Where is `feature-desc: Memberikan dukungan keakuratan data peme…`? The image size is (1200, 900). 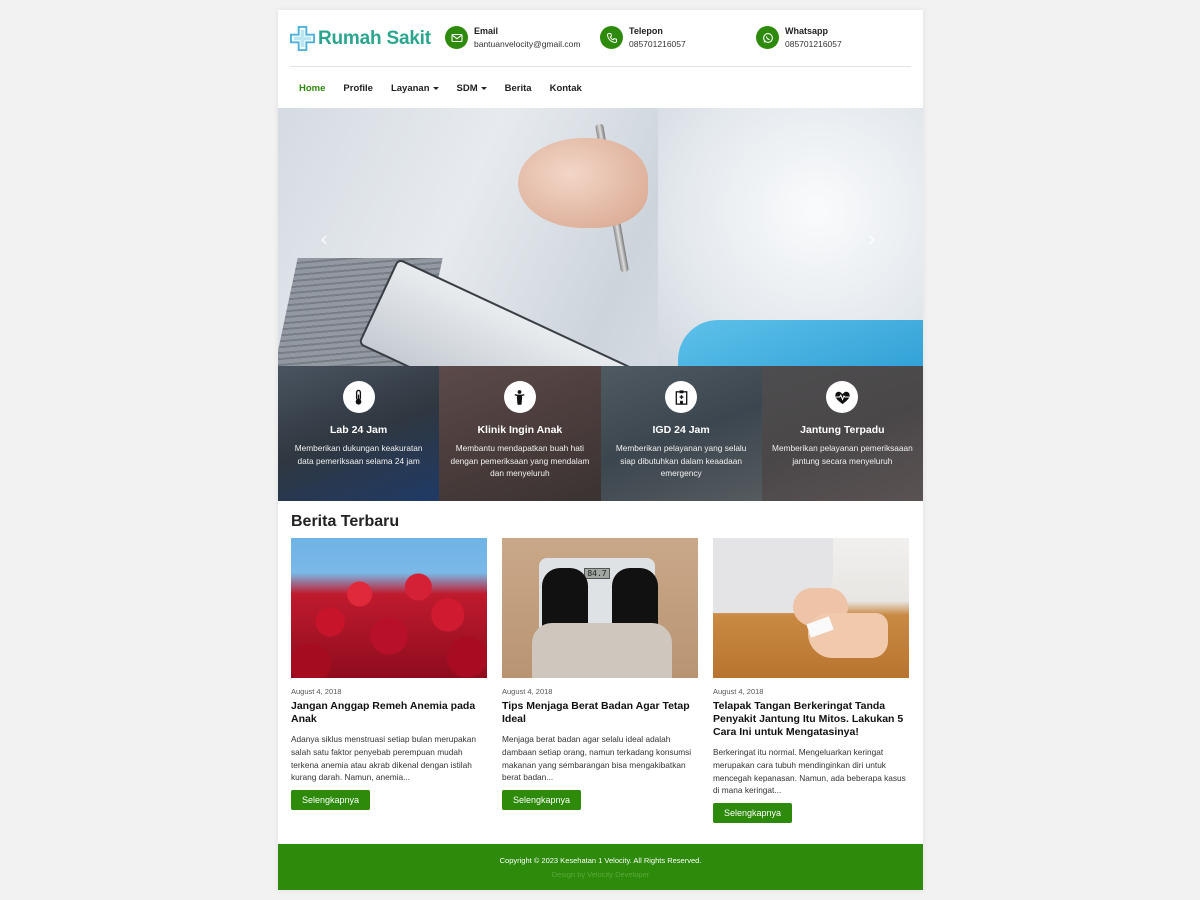 feature-desc: Memberikan dukungan keakuratan data peme… is located at coordinates (358, 454).